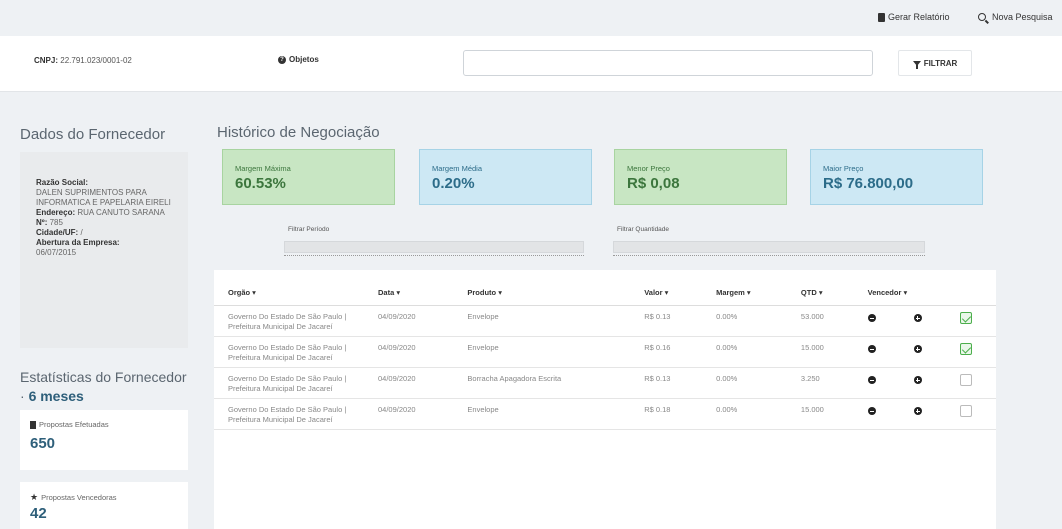  What do you see at coordinates (93, 134) in the screenshot?
I see `fornecedor-title: Dados do Fornecedor` at bounding box center [93, 134].